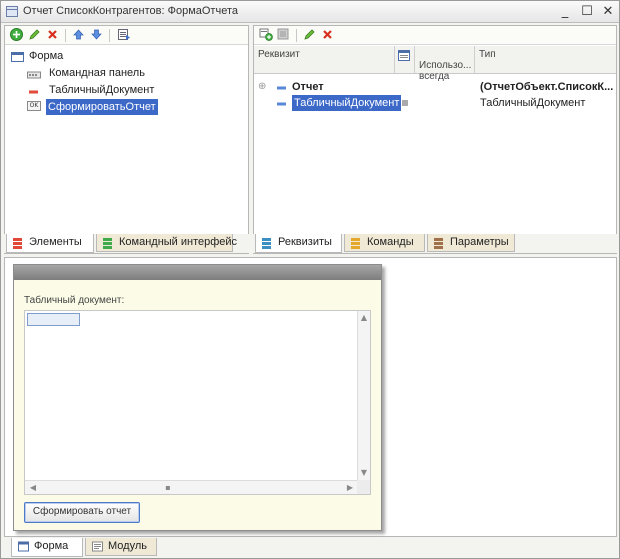 Image resolution: width=620 pixels, height=559 pixels. What do you see at coordinates (279, 54) in the screenshot?
I see `column-header-label: Реквизит` at bounding box center [279, 54].